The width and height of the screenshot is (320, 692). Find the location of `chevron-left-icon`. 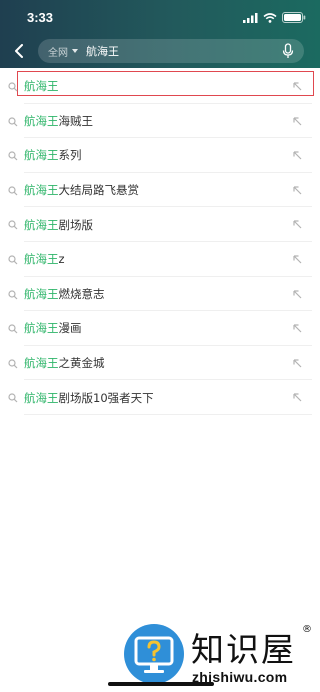

chevron-left-icon is located at coordinates (19, 51).